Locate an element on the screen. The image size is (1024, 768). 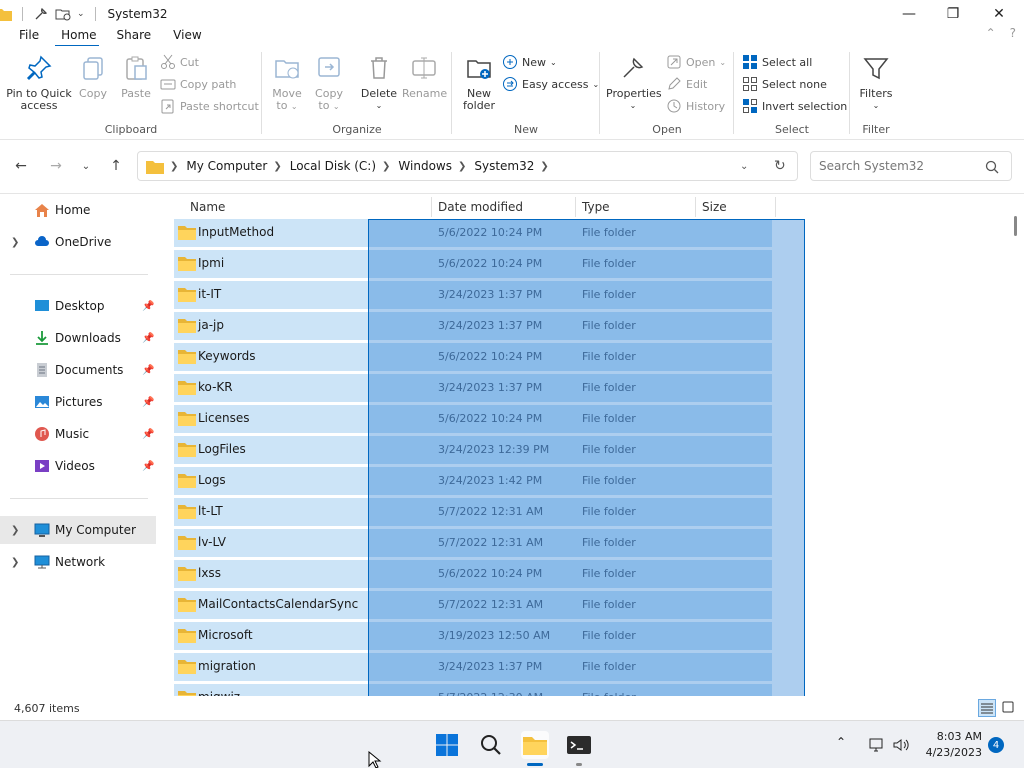
easy-access-button: Easy access ⌄ is located at coordinates (550, 84).